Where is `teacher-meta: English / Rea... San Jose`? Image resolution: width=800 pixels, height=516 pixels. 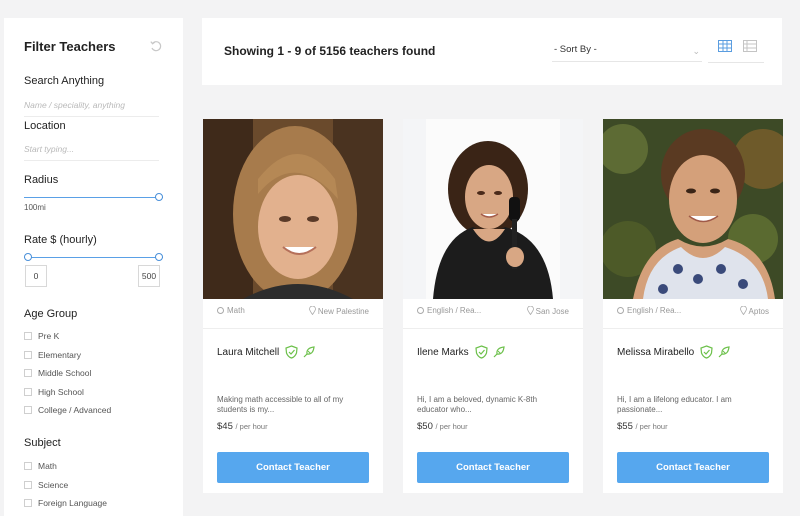
teacher-meta: English / Rea... San Jose is located at coordinates (493, 311).